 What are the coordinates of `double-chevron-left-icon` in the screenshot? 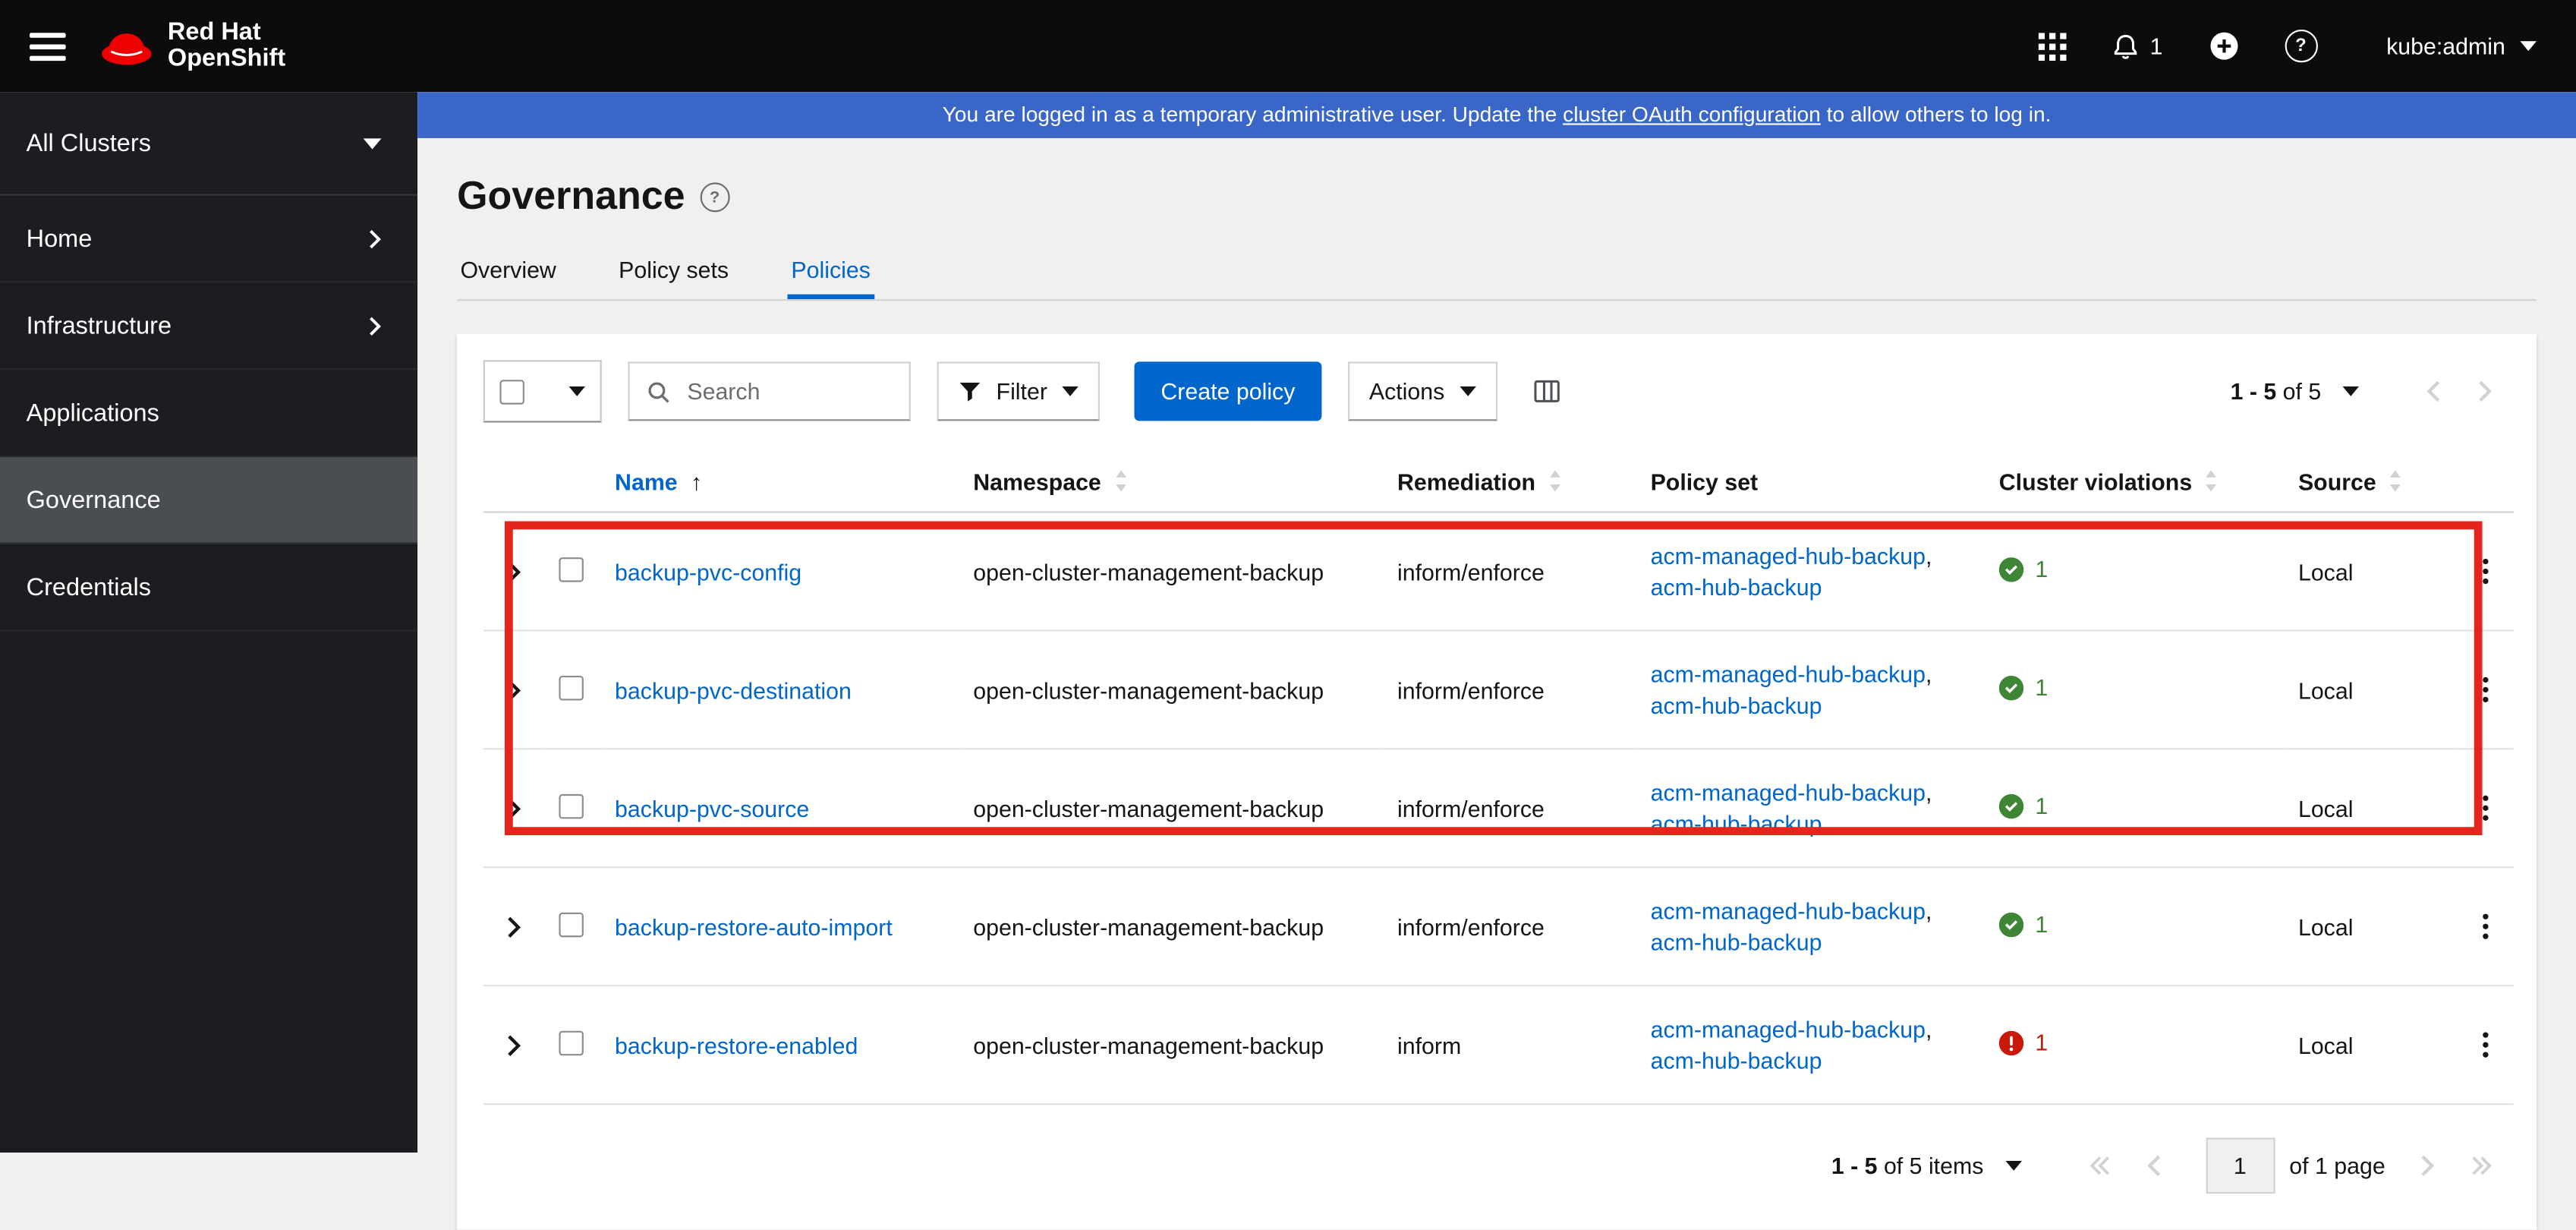 It's located at (2099, 1166).